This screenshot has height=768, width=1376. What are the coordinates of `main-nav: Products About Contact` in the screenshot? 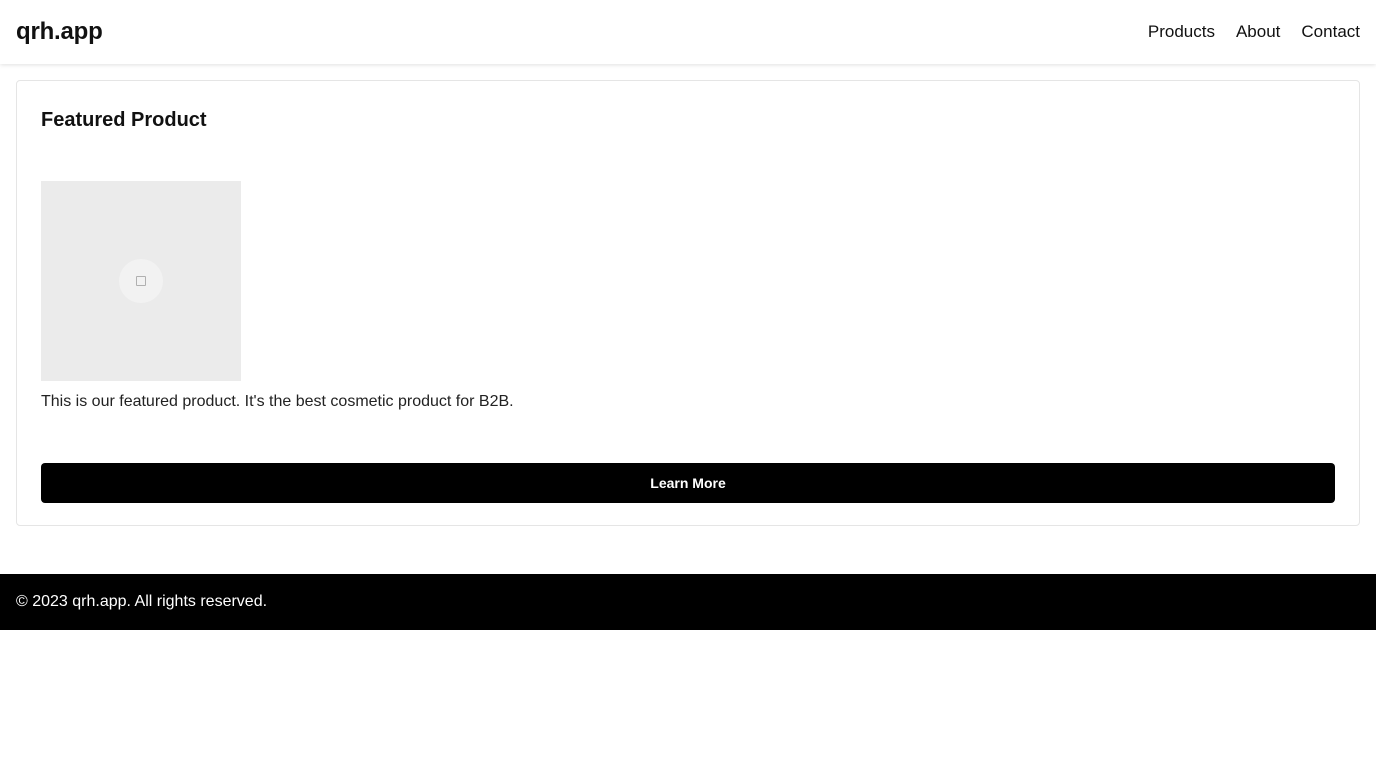 It's located at (1243, 32).